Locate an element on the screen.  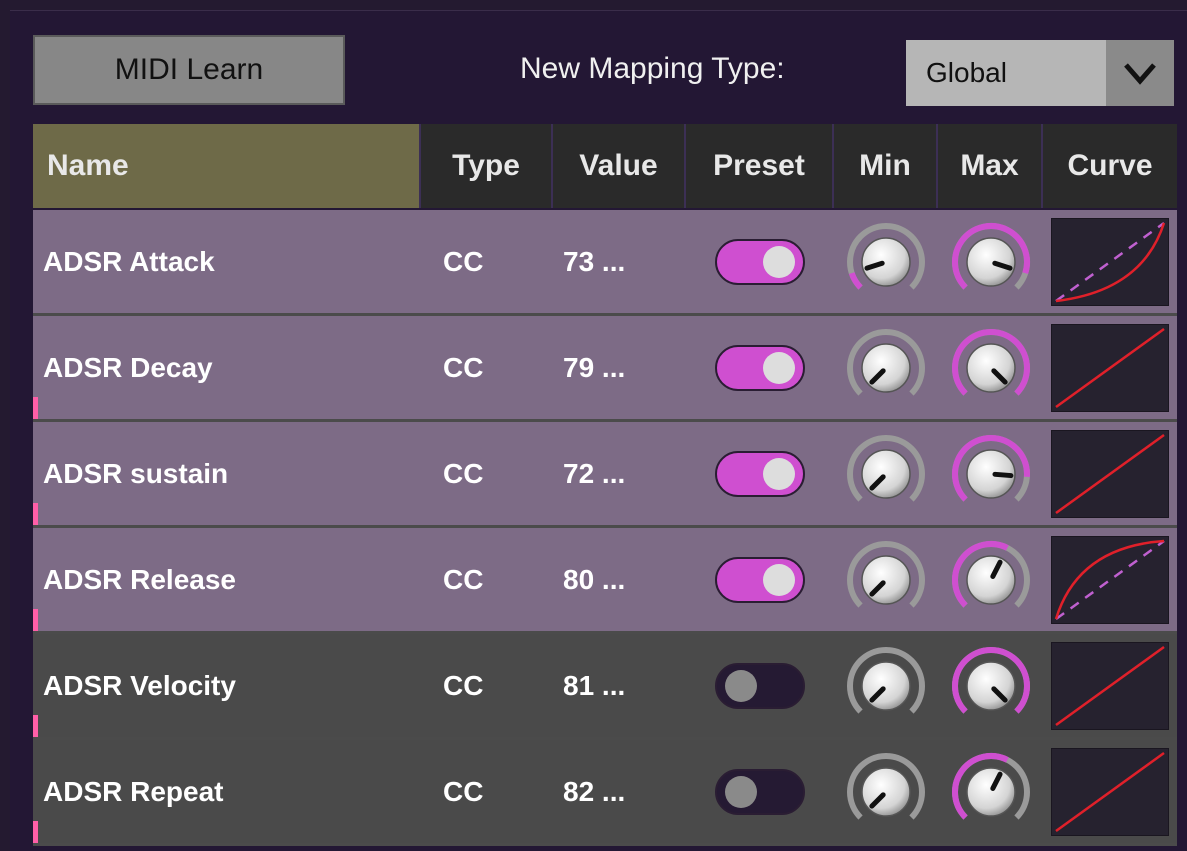
knob-pointer is located at coordinates (1002, 474).